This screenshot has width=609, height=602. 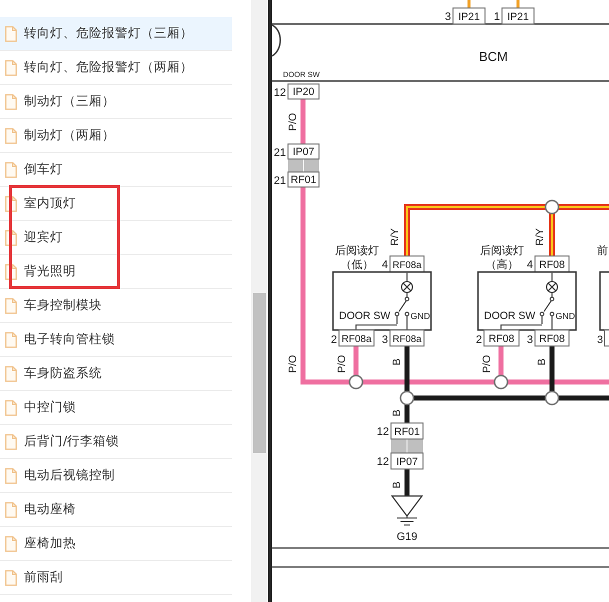 I want to click on scrollbar-thumb, so click(x=259, y=373).